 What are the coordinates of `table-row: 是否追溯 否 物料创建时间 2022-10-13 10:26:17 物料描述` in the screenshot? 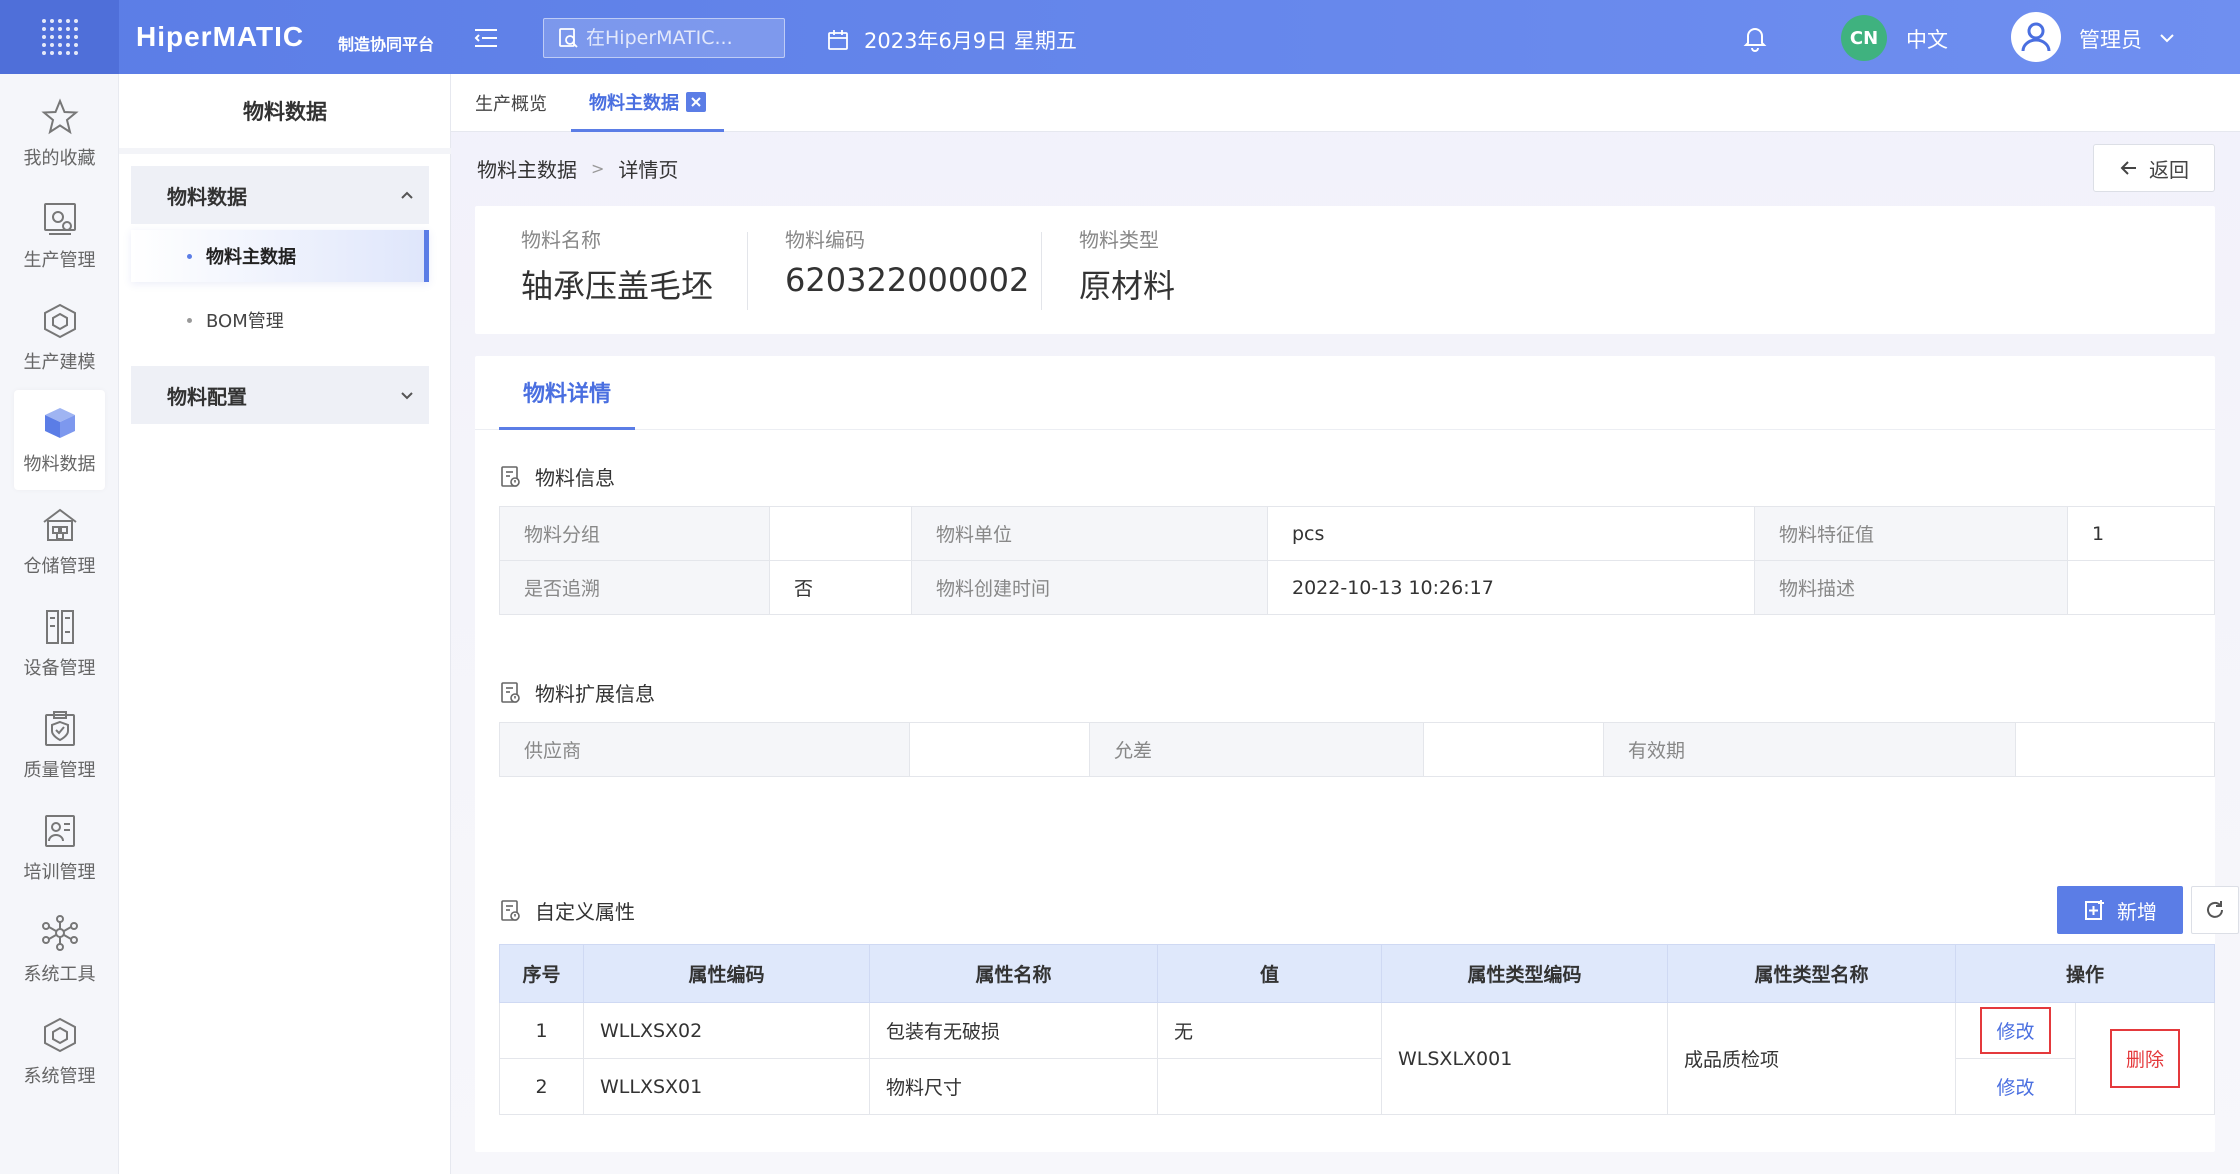 It's located at (1357, 587).